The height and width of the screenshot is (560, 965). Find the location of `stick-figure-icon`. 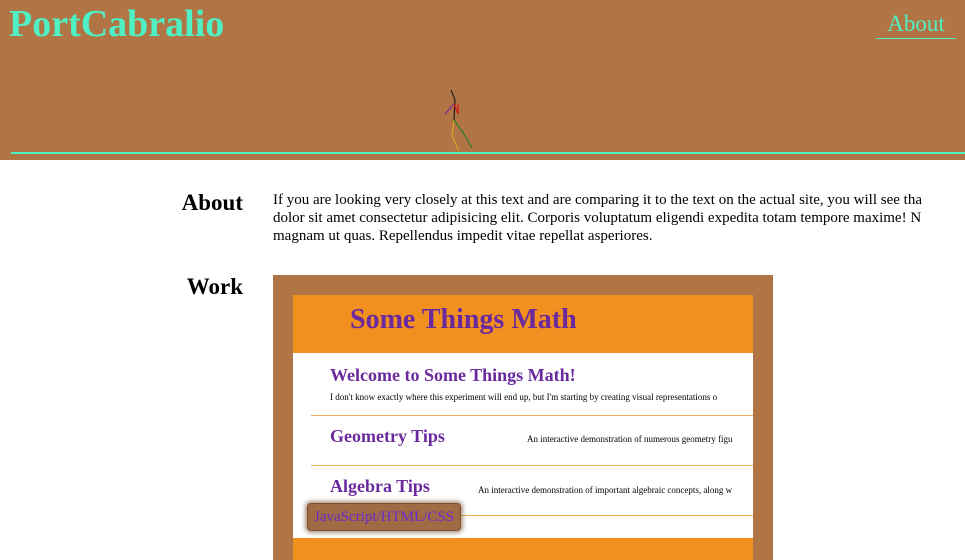

stick-figure-icon is located at coordinates (458, 120).